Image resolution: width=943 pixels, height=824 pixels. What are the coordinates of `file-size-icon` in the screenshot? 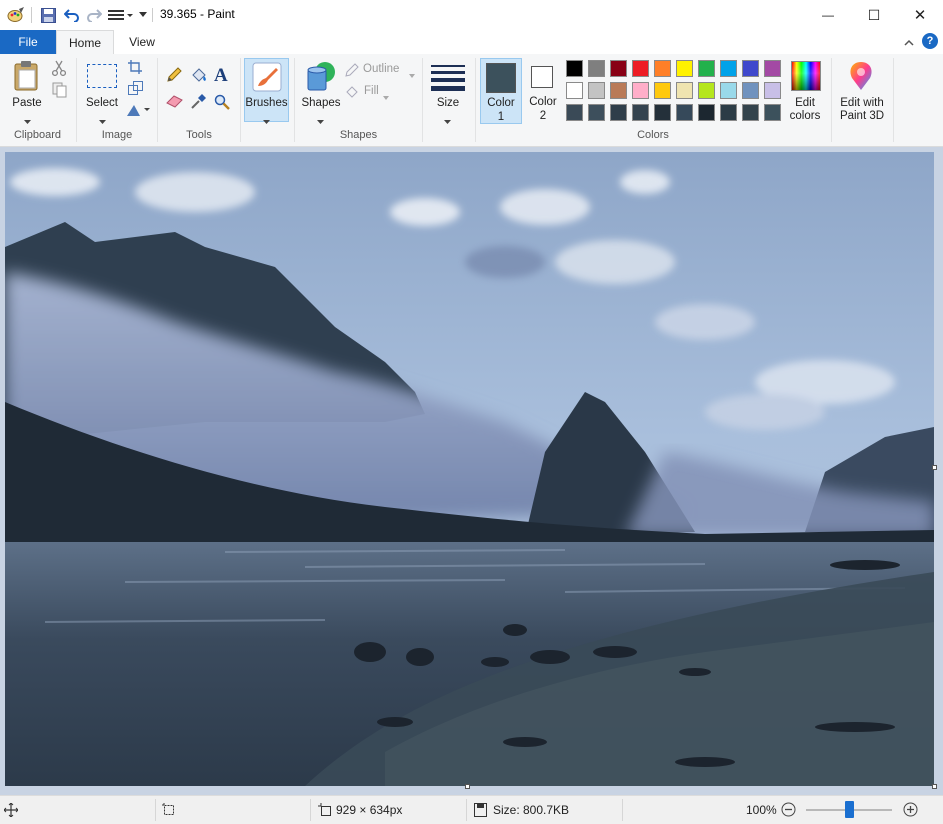 It's located at (481, 810).